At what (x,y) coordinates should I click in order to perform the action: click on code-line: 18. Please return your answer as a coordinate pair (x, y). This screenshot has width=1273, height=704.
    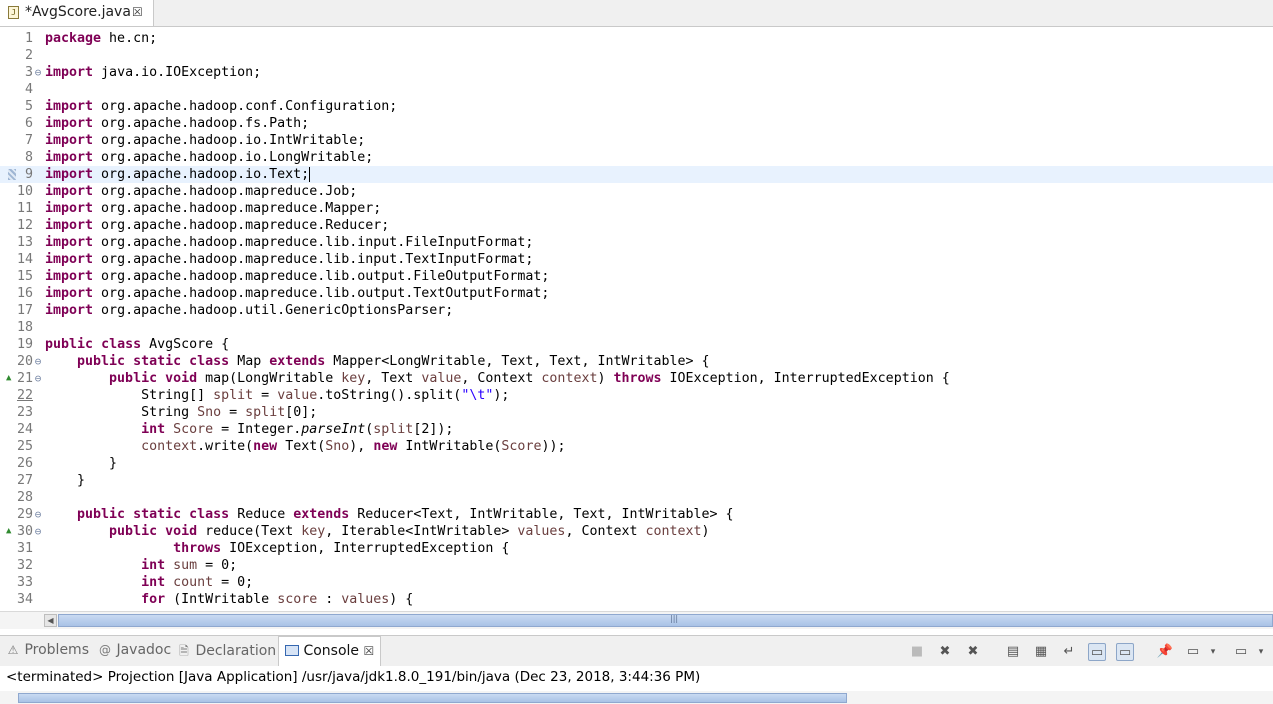
    Looking at the image, I should click on (636, 327).